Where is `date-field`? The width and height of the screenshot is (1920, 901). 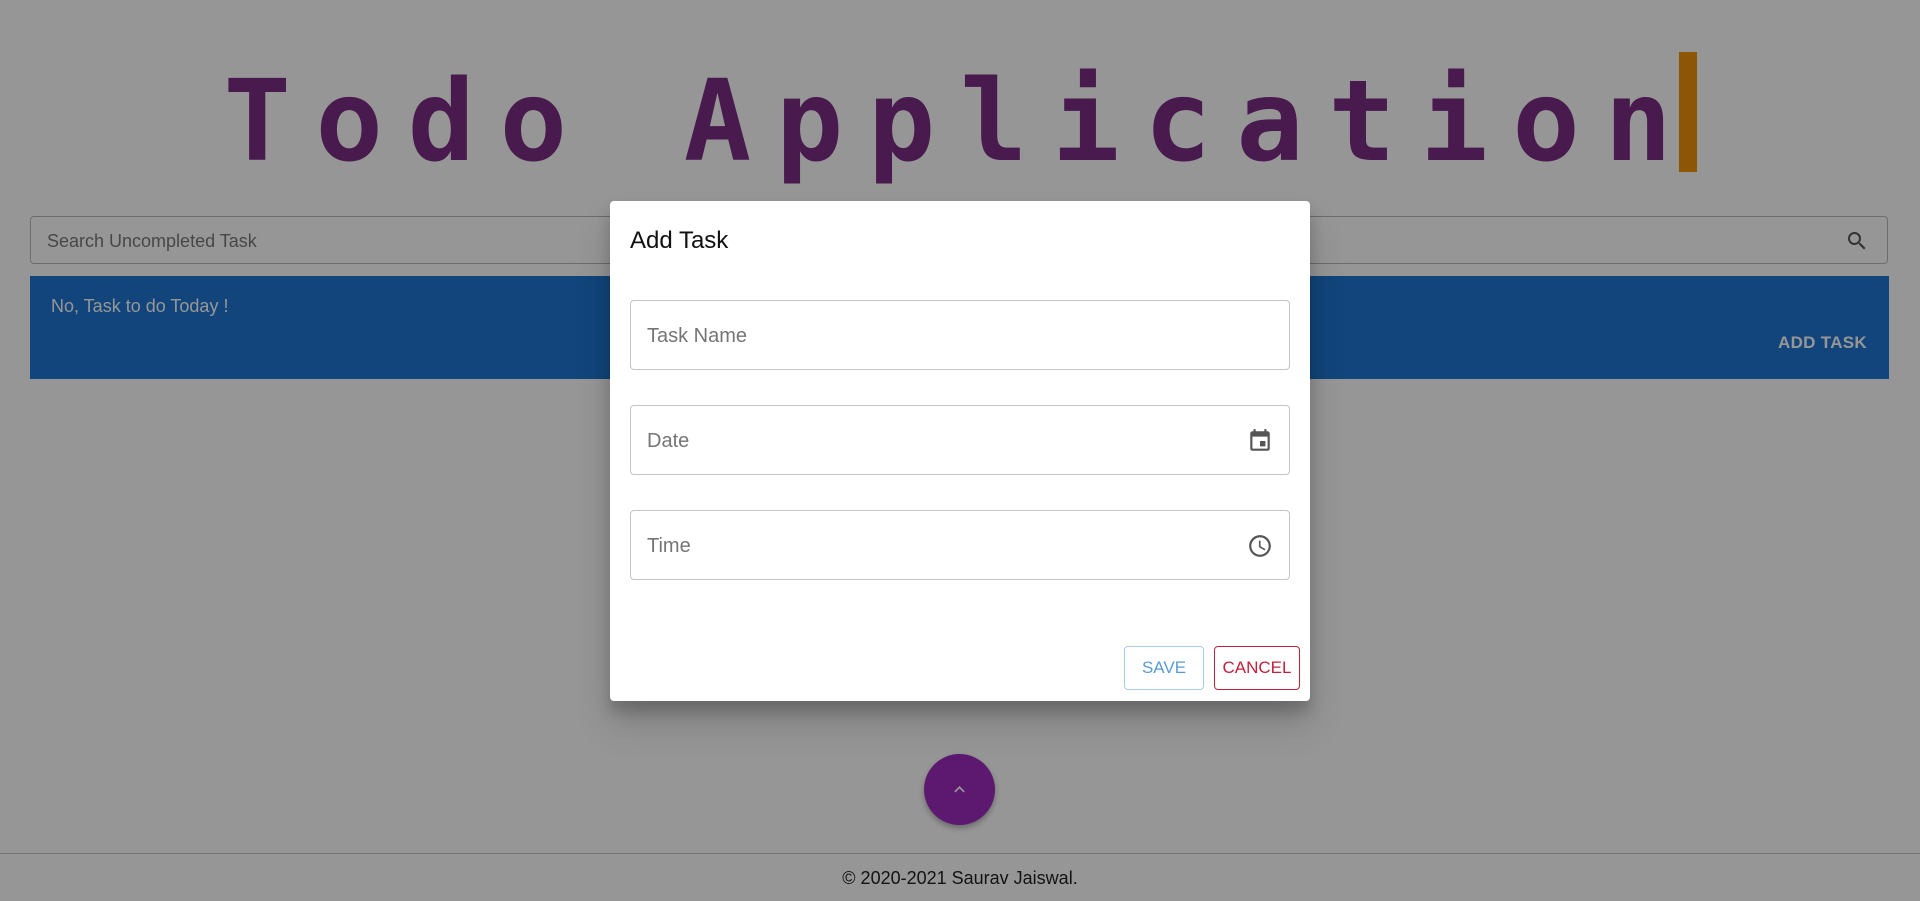 date-field is located at coordinates (960, 440).